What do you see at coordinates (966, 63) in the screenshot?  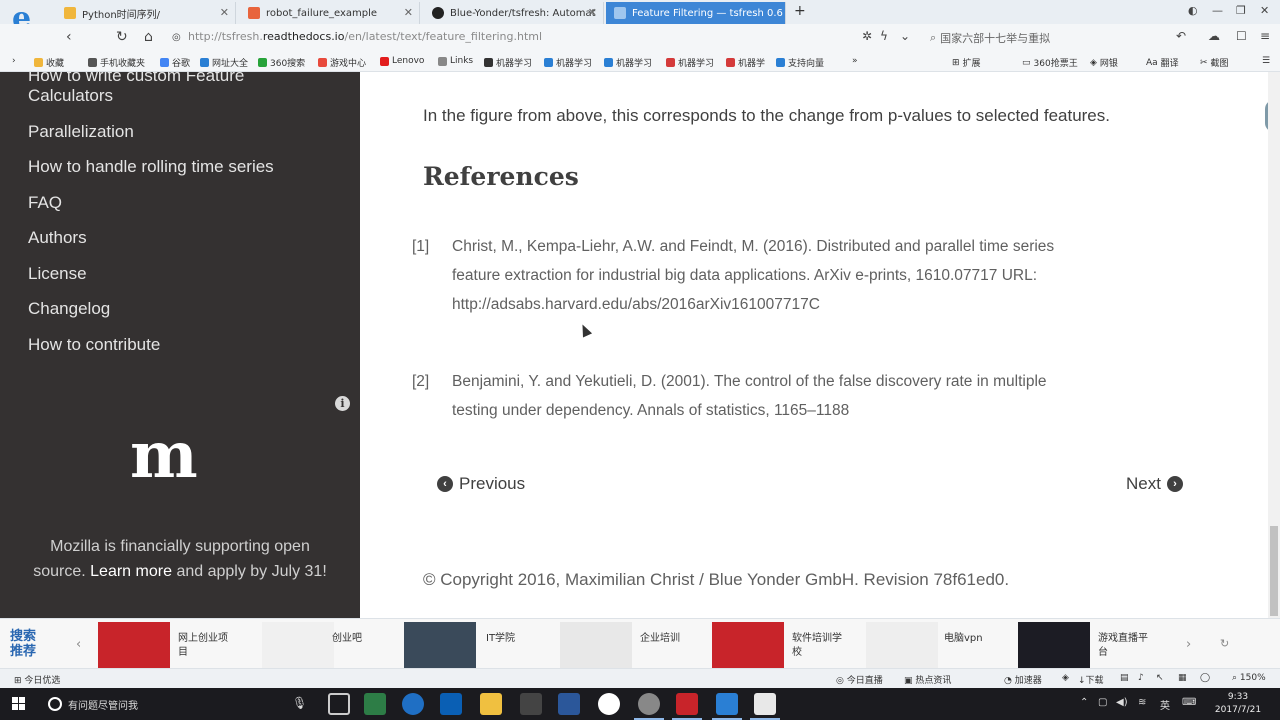 I see `extensions-button: ⊞ 扩展` at bounding box center [966, 63].